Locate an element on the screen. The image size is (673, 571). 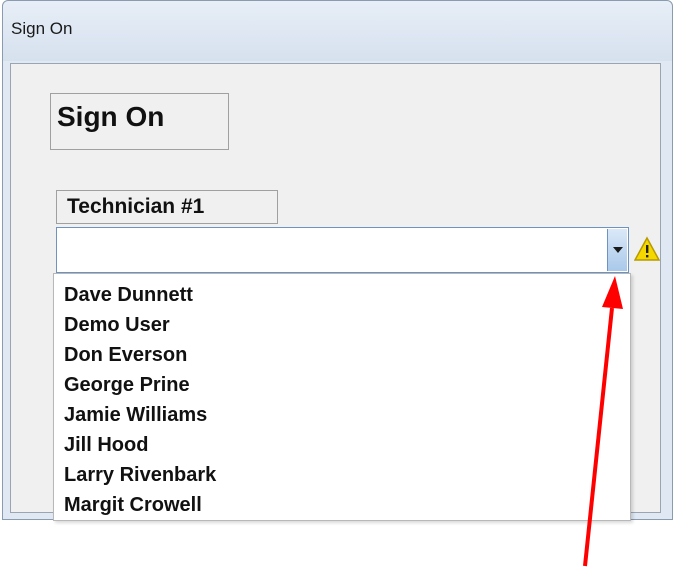
red-arrow-annotation is located at coordinates (603, 421).